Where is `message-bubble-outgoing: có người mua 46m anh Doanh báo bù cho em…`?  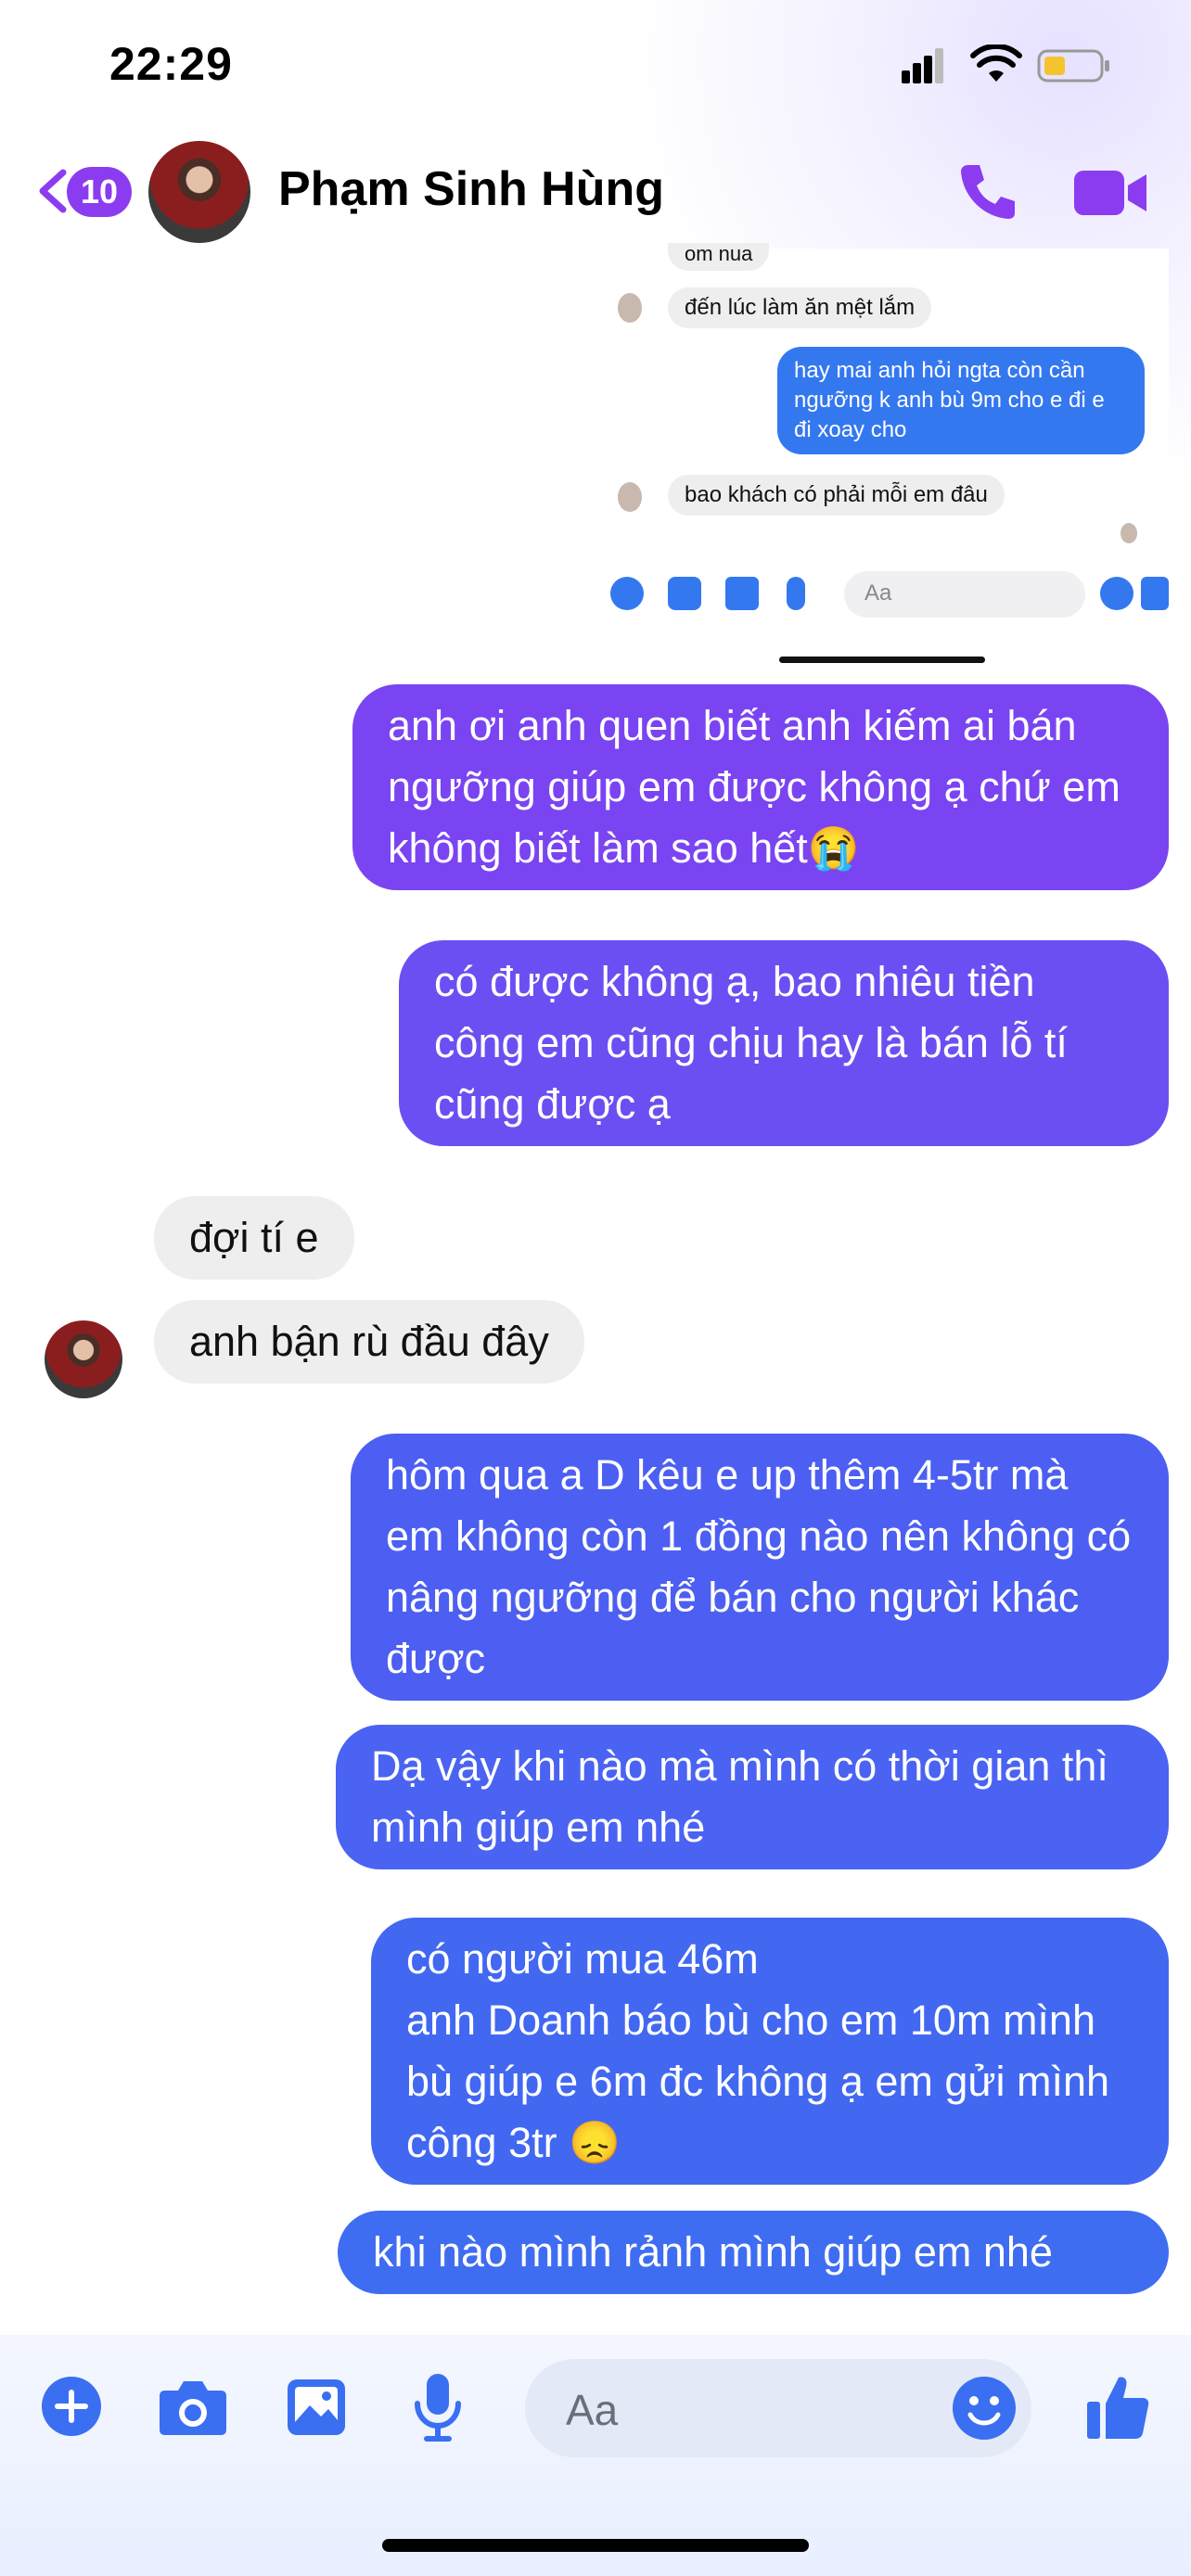
message-bubble-outgoing: có người mua 46m anh Doanh báo bù cho em… is located at coordinates (770, 2051).